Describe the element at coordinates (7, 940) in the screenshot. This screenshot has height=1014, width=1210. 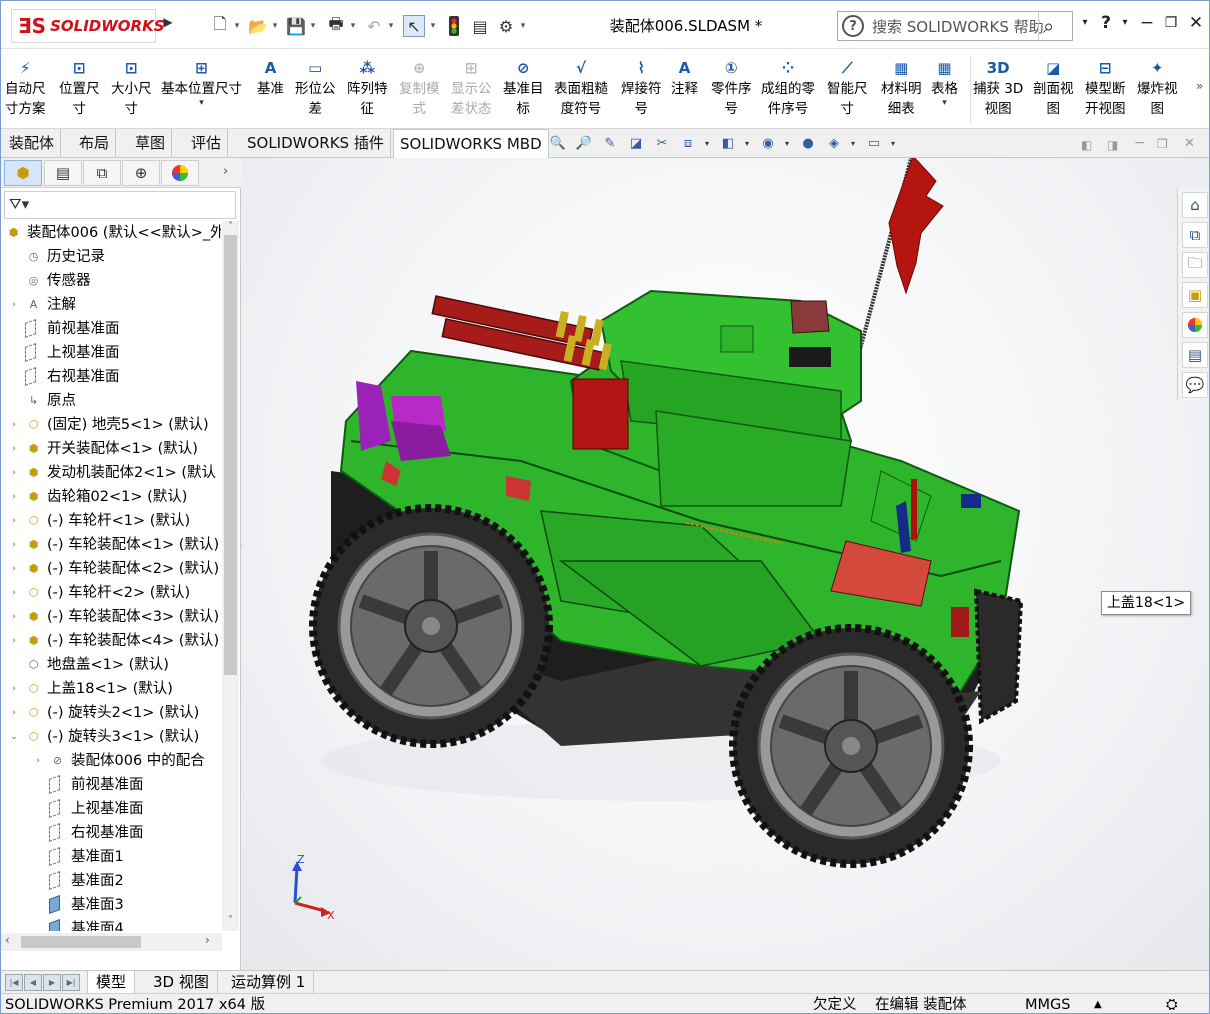
I see `scroll-left-icon: ‹` at that location.